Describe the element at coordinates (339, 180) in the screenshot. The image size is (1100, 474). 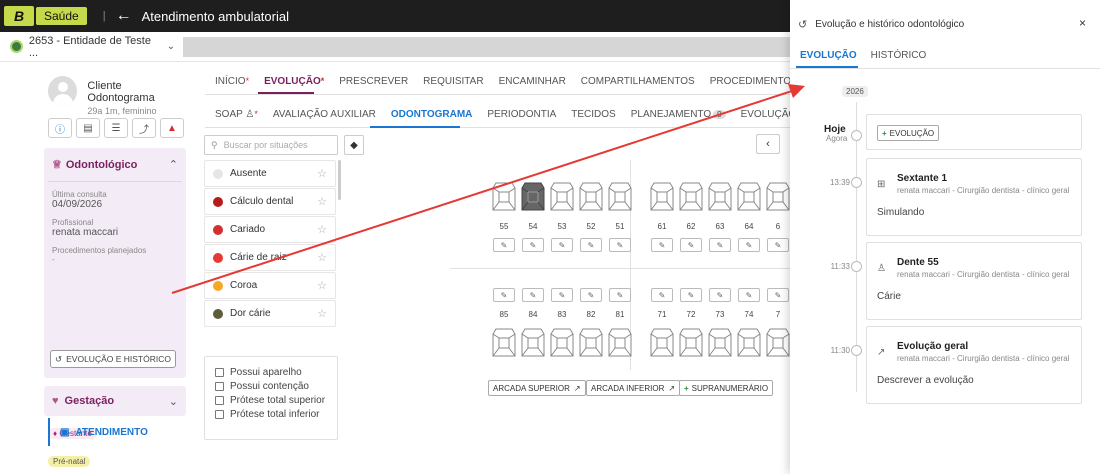
I see `scrollbar` at that location.